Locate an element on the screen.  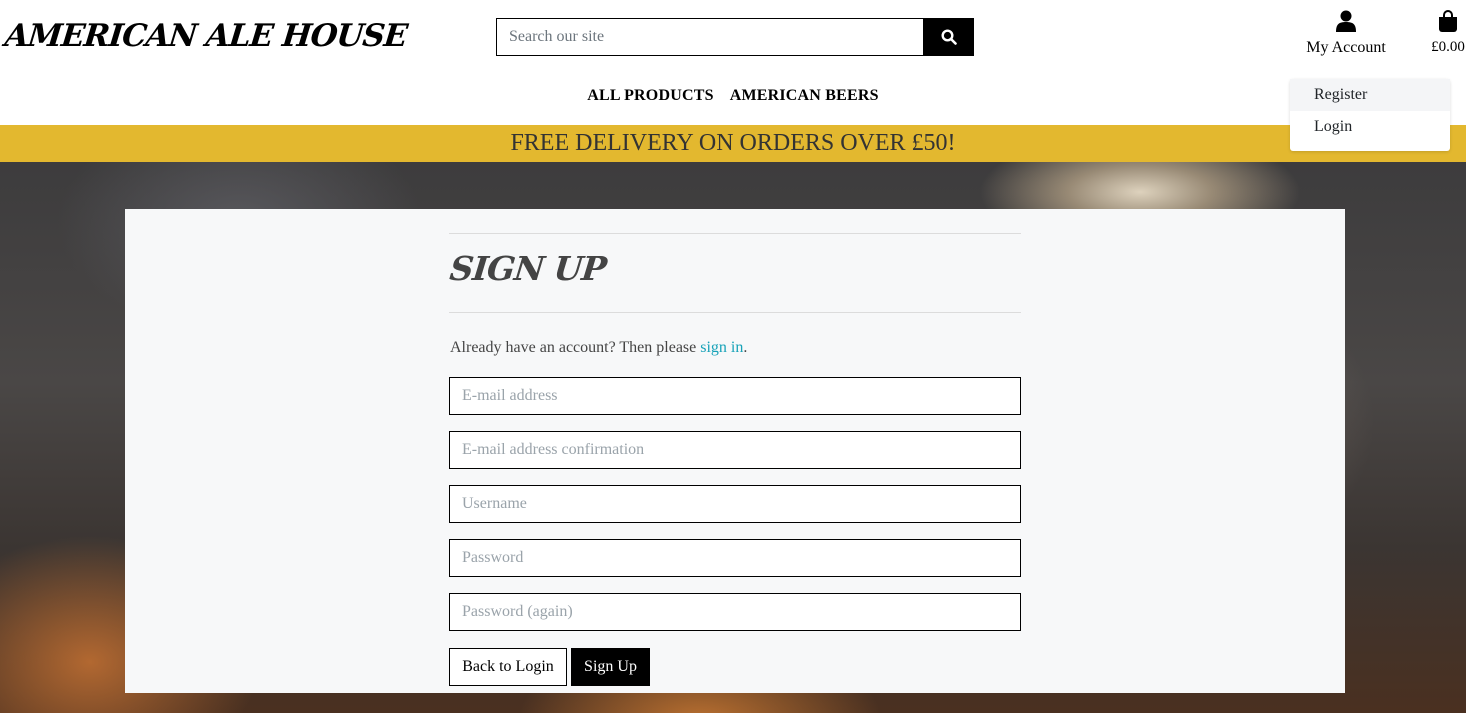
user-icon is located at coordinates (1346, 21).